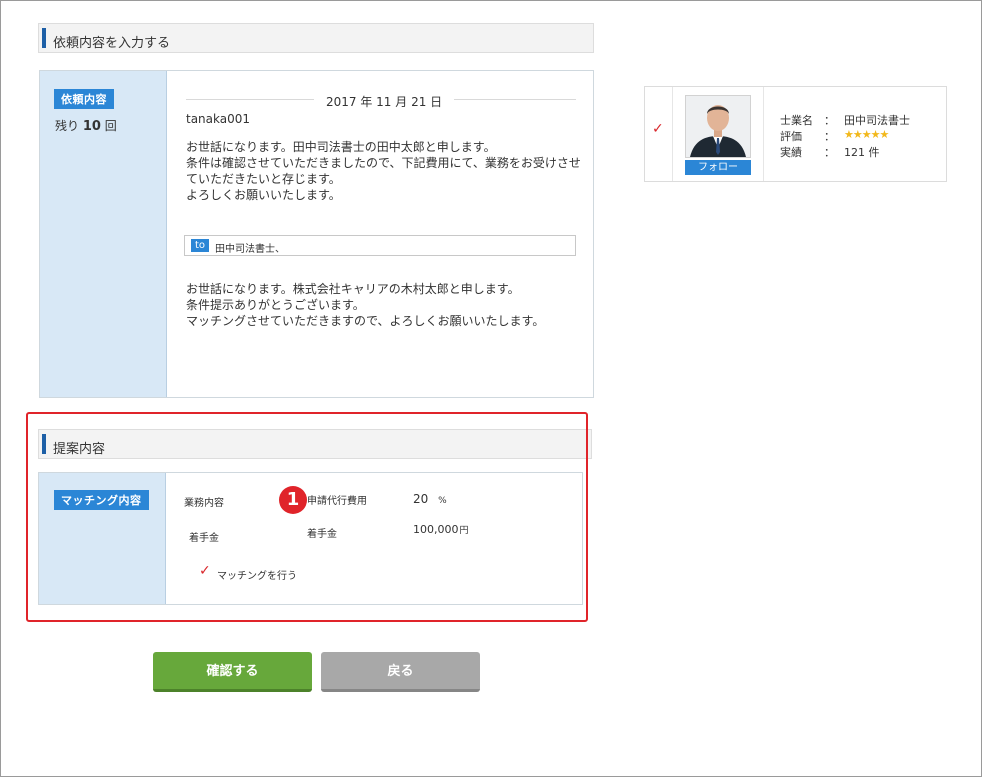 The width and height of the screenshot is (982, 777). I want to click on reply-line: お世話になります。株式会社キャリアの木村太郎と申します。, so click(353, 289).